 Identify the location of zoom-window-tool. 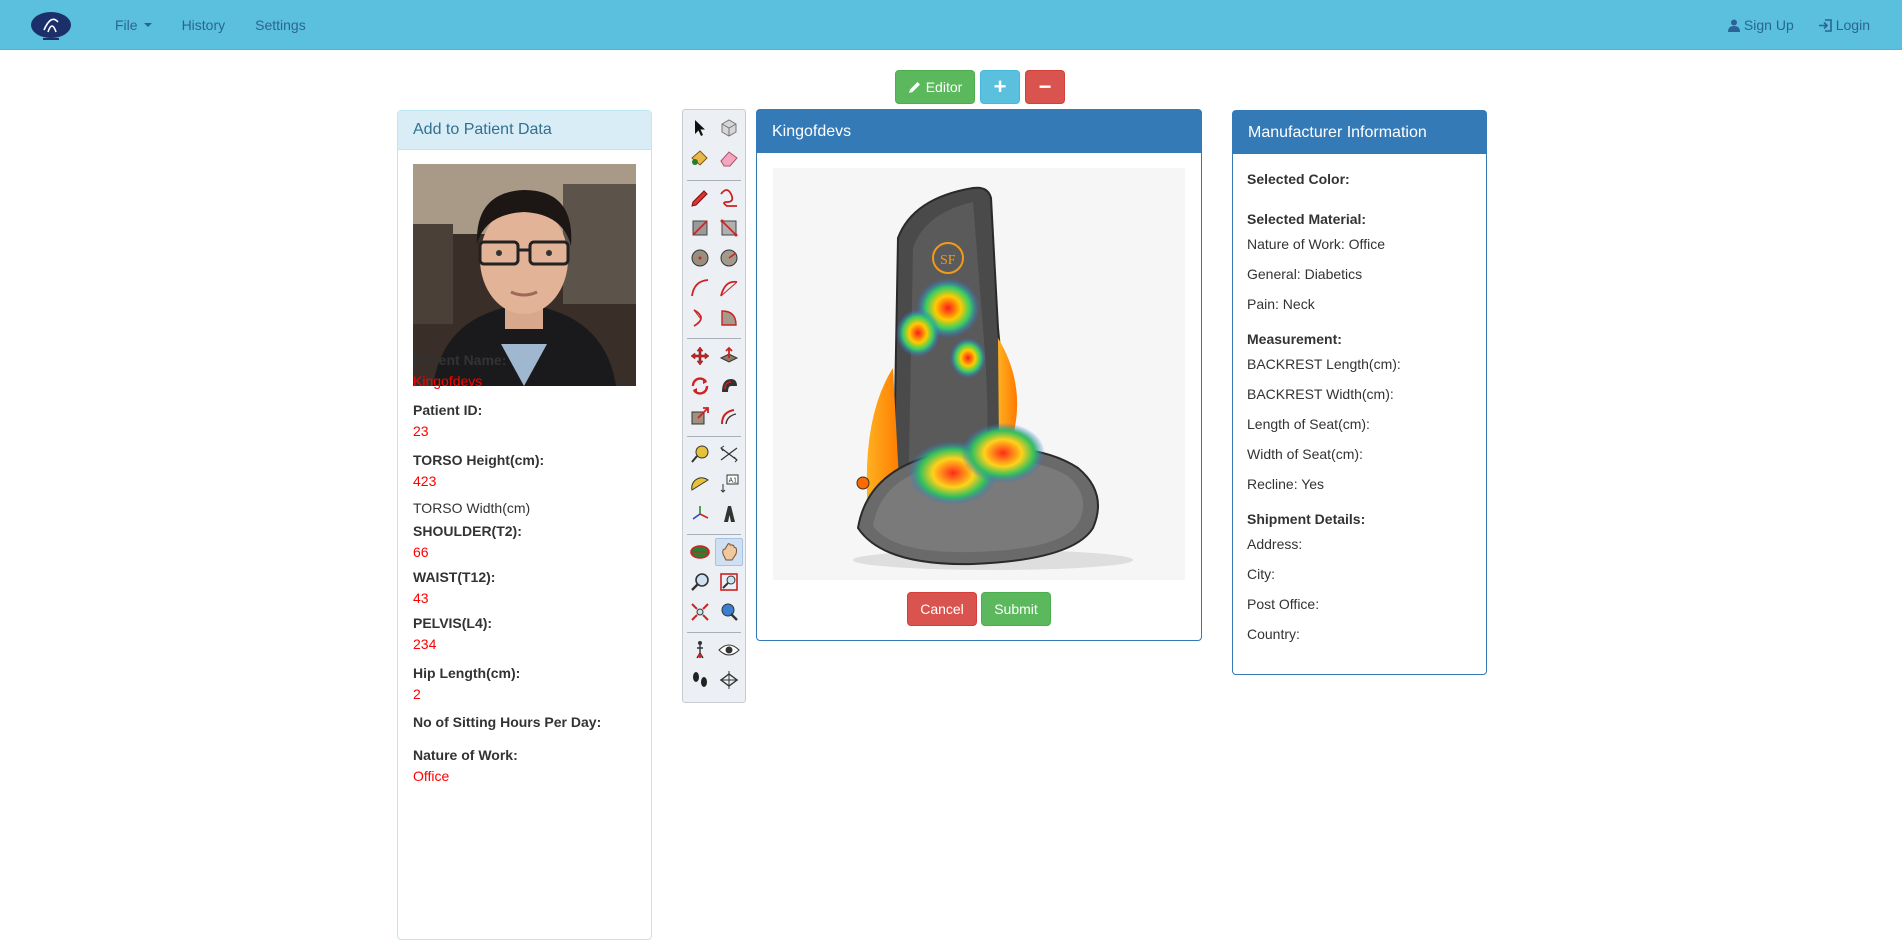
(729, 582).